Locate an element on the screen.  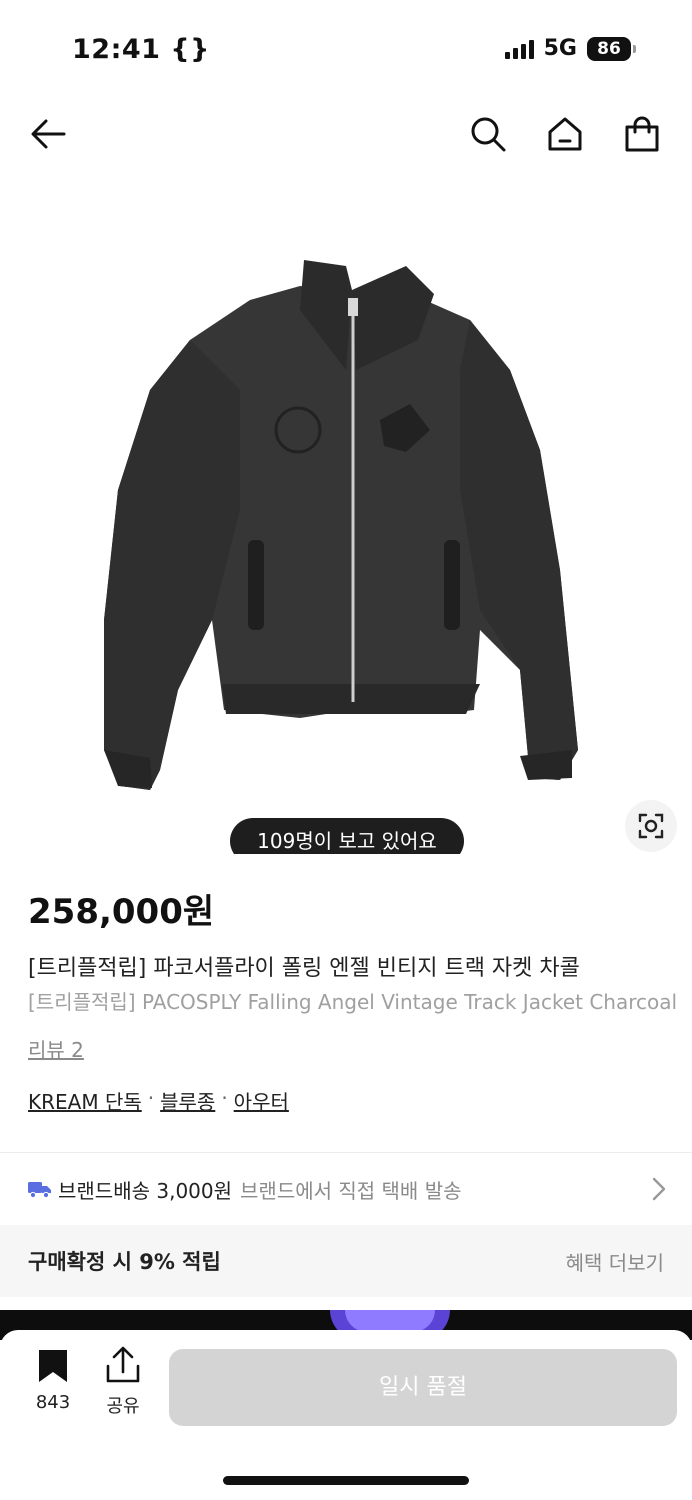
benefit-more-button: 혜택 더보기 is located at coordinates (615, 1261).